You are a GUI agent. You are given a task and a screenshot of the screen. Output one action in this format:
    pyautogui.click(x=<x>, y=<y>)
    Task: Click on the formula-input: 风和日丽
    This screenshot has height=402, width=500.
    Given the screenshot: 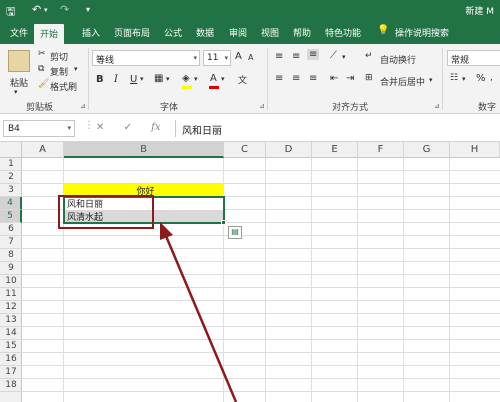 What is the action you would take?
    pyautogui.click(x=336, y=128)
    